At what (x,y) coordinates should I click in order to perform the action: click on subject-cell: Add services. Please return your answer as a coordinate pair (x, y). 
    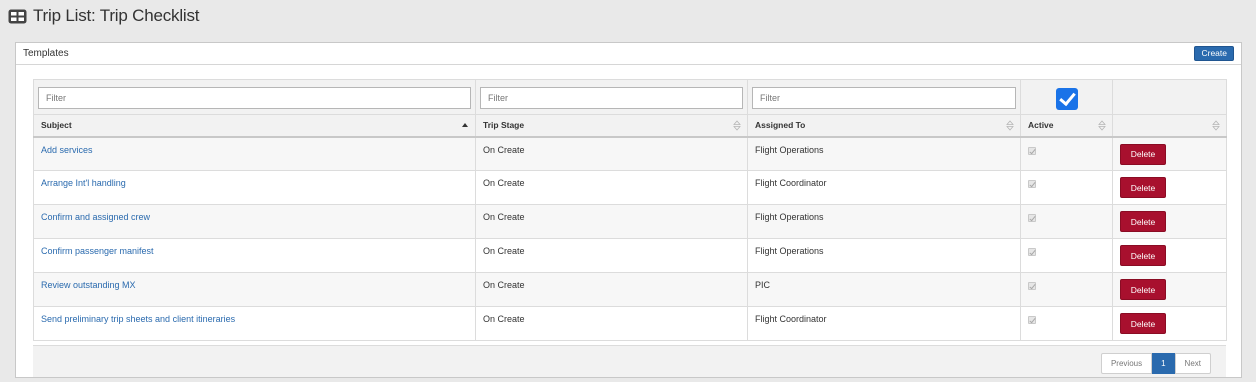
    Looking at the image, I should click on (254, 153).